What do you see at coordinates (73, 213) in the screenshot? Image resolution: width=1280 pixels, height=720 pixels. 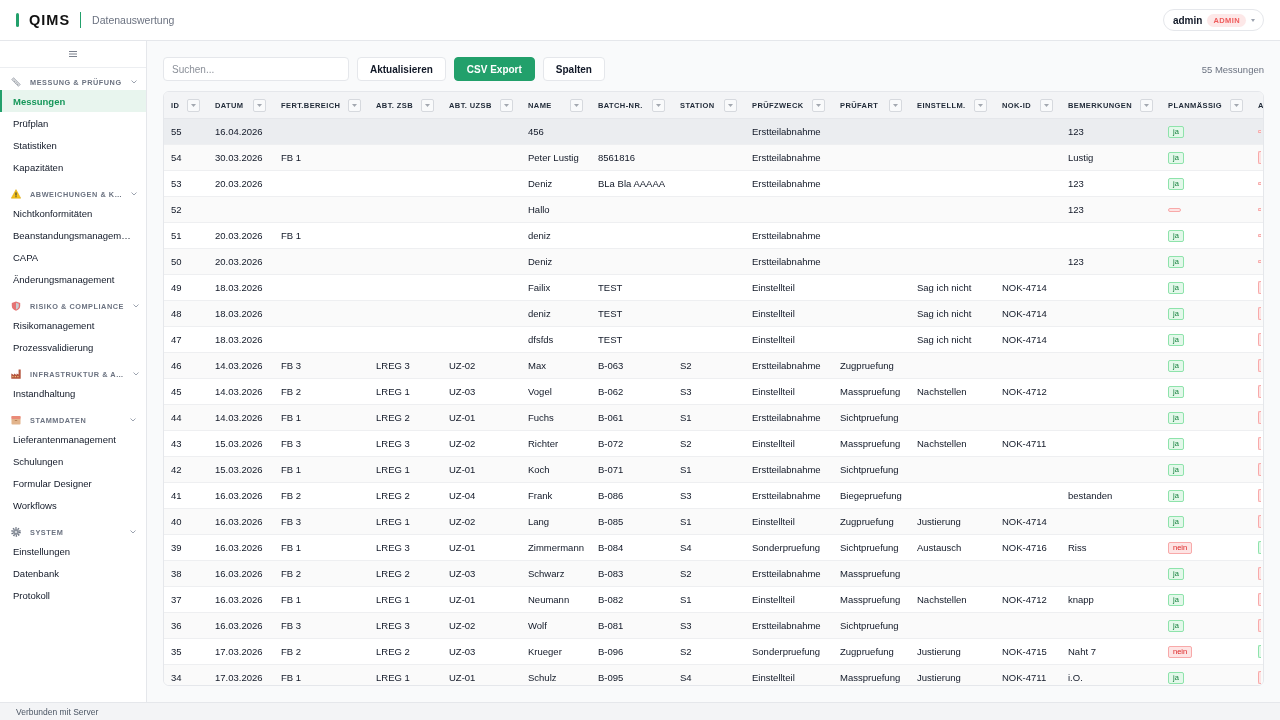 I see `nav-item: Nichtkonformitäten` at bounding box center [73, 213].